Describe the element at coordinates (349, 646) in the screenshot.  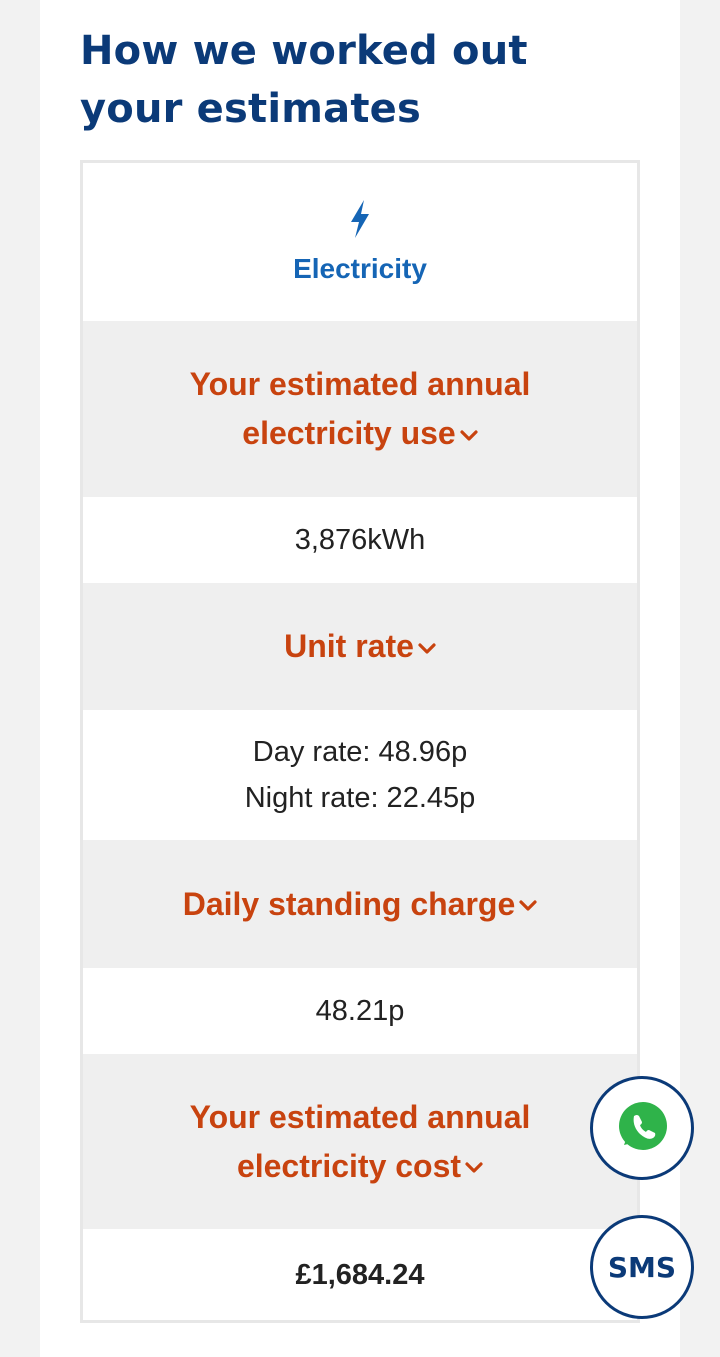
I see `unit-rate-label: Unit rate` at that location.